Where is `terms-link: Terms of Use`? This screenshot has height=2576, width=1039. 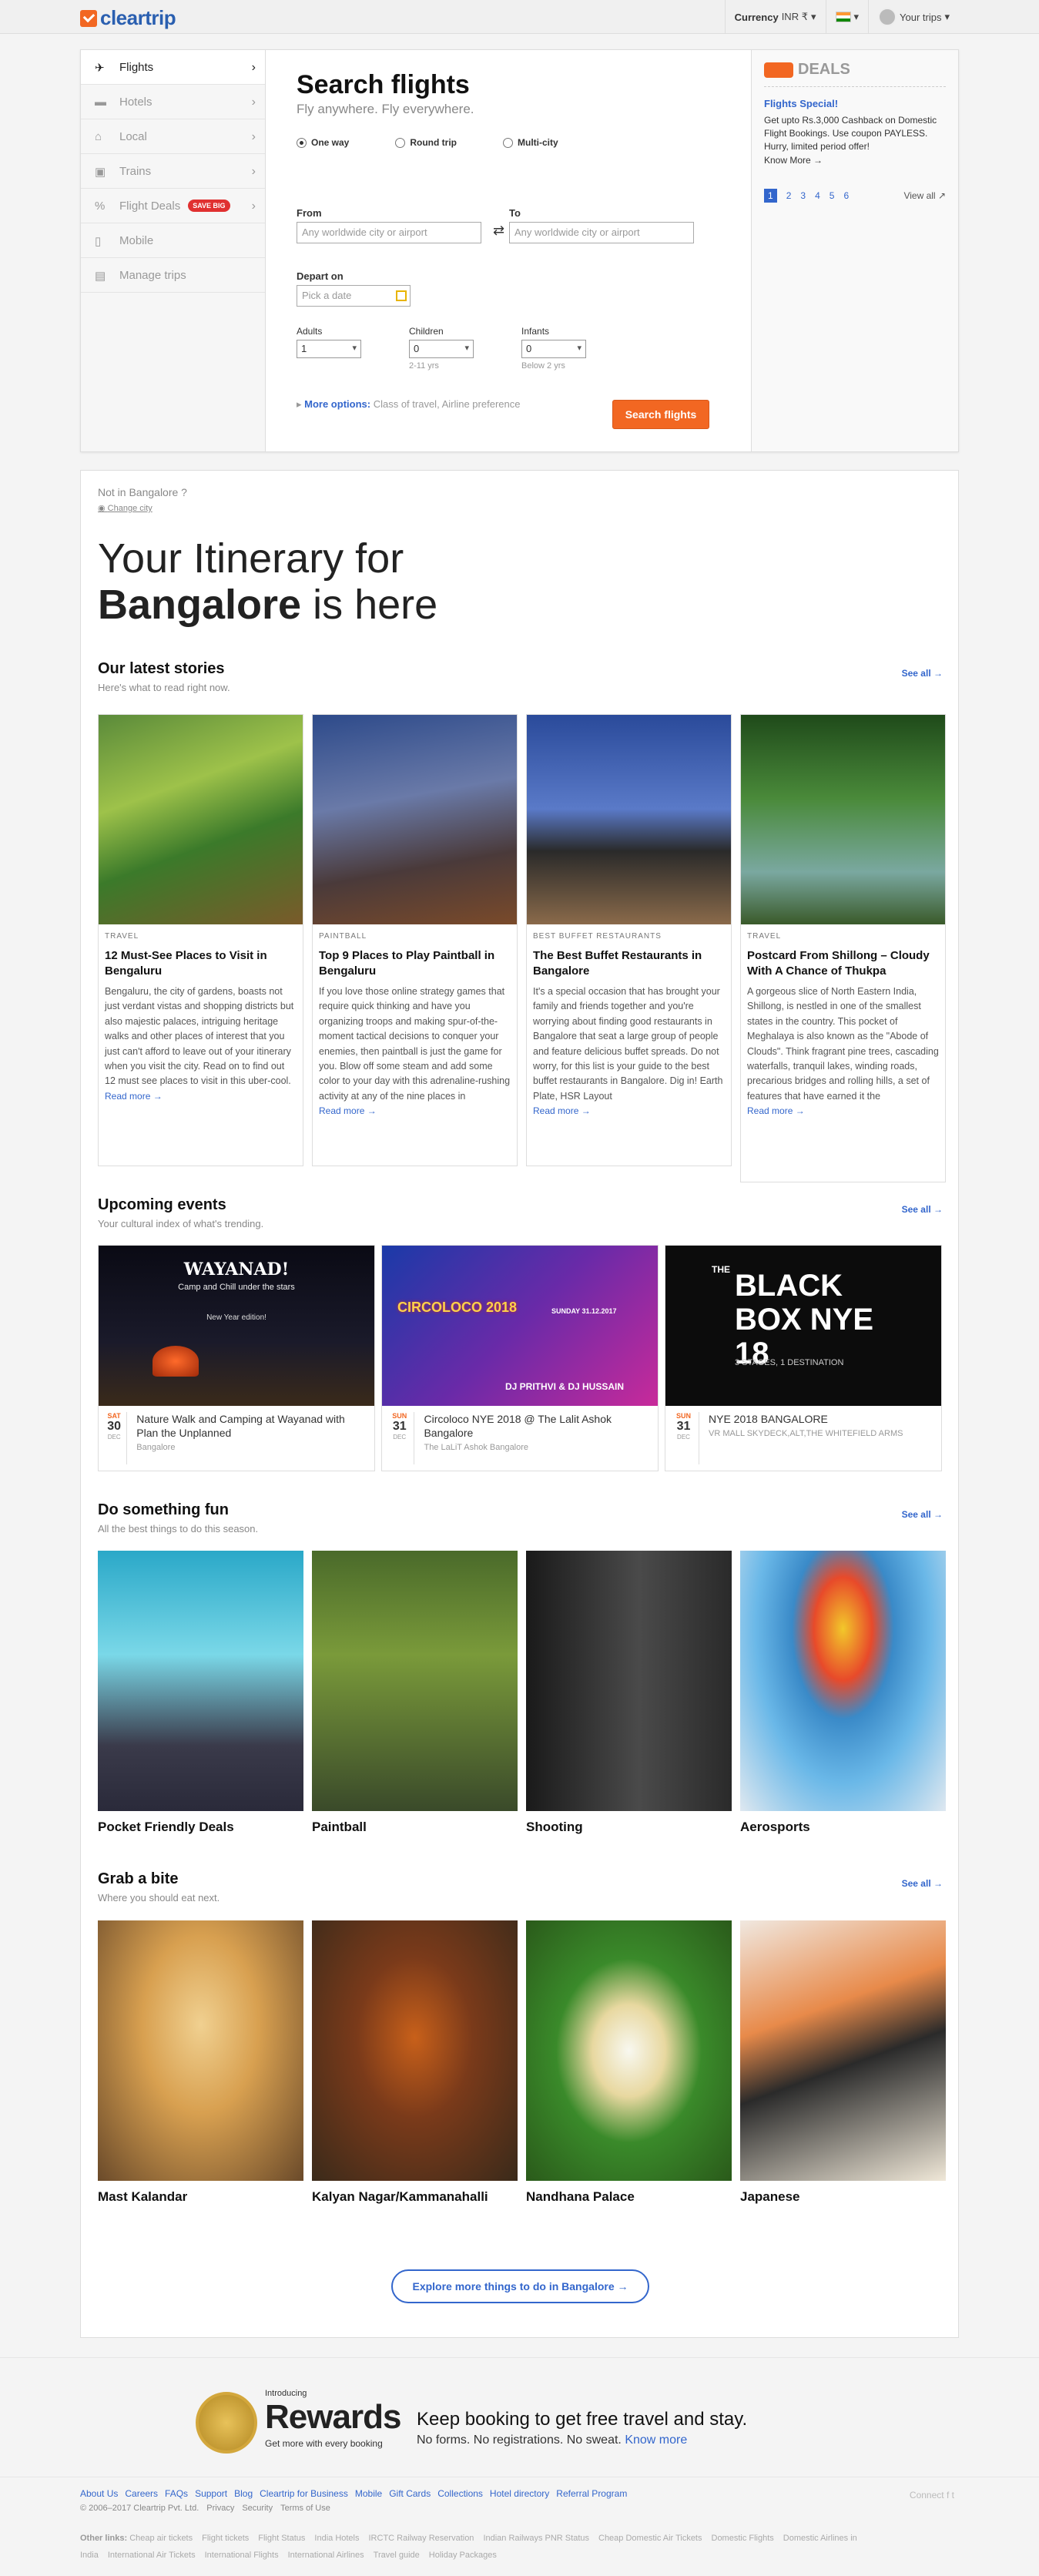 terms-link: Terms of Use is located at coordinates (305, 2508).